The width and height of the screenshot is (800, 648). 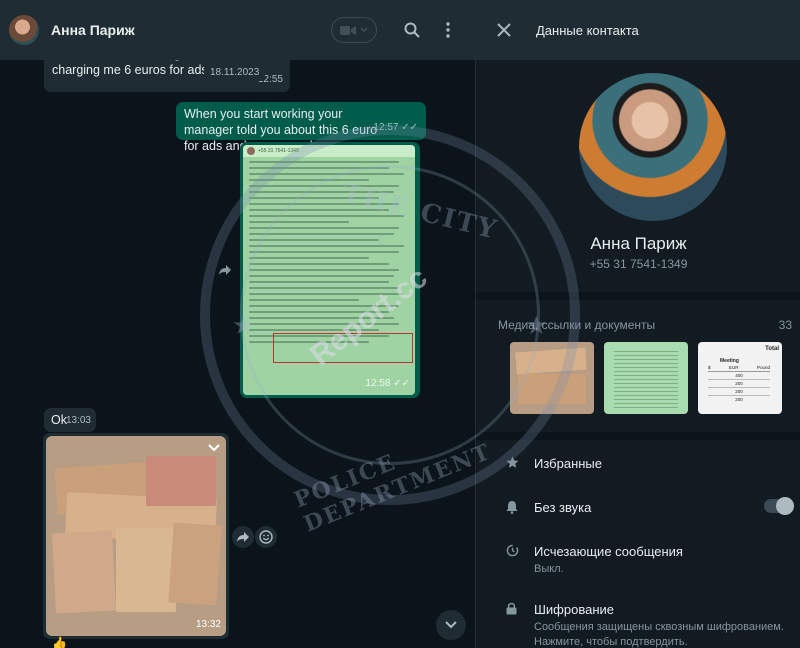 I want to click on doc-phone: +55 31 7541-1349, so click(x=278, y=151).